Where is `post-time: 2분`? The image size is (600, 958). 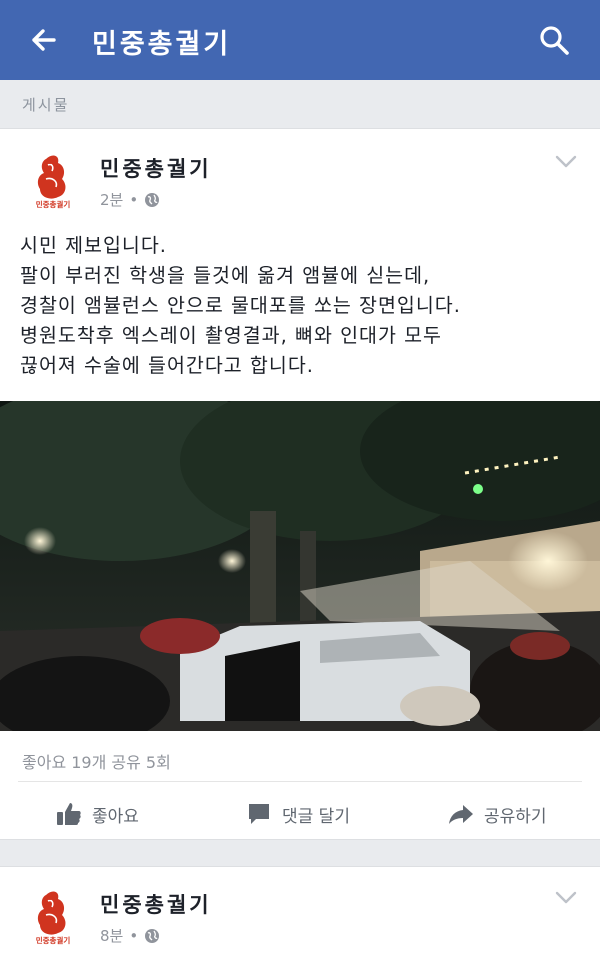 post-time: 2분 is located at coordinates (111, 199).